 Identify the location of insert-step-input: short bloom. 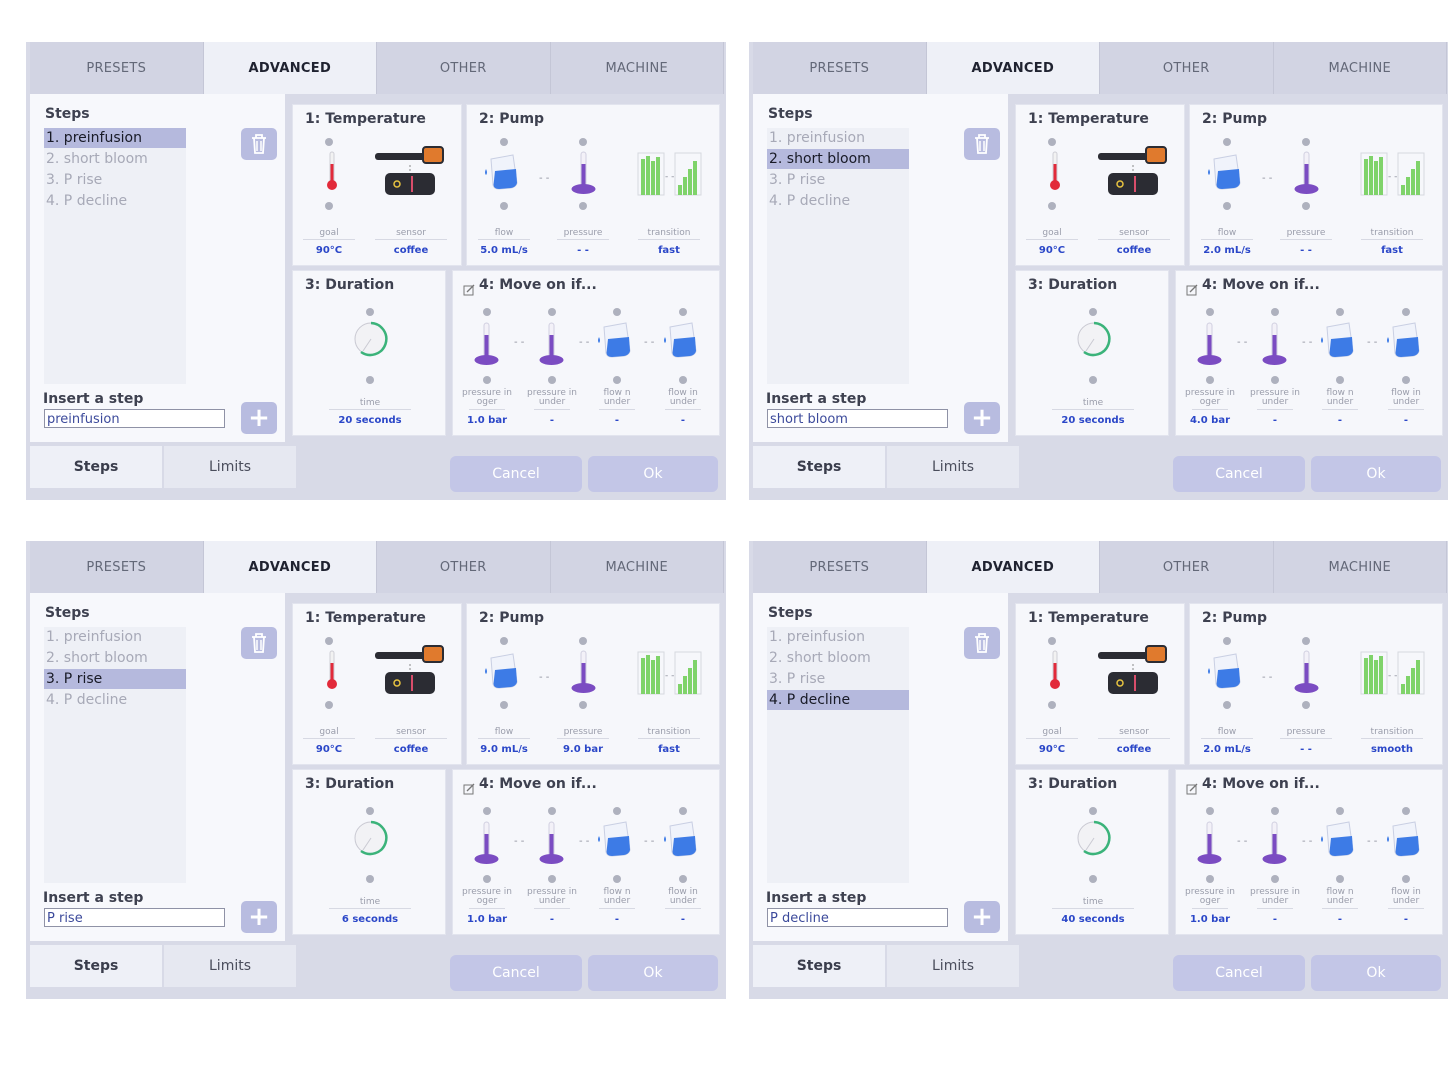
(857, 418).